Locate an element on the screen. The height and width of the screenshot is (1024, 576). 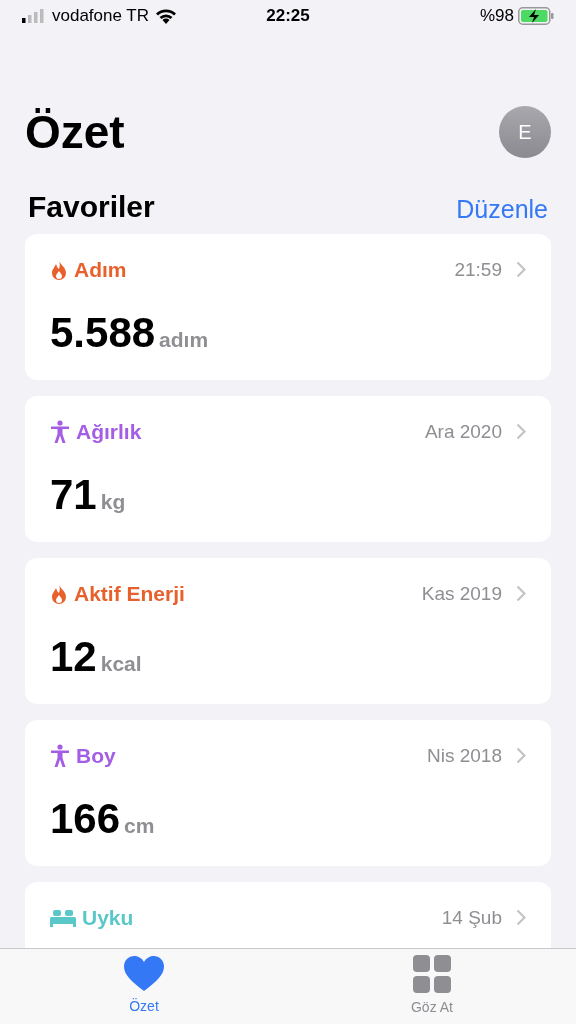
carrier-name: vodafone TR is located at coordinates (101, 16).